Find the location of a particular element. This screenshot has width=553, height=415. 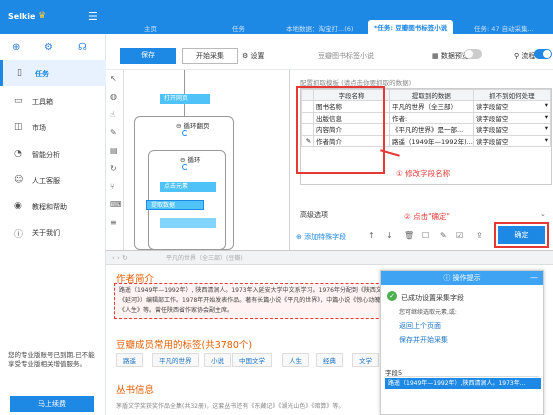

sidebar-item-support: ☺ 人工客服 is located at coordinates (53, 180).